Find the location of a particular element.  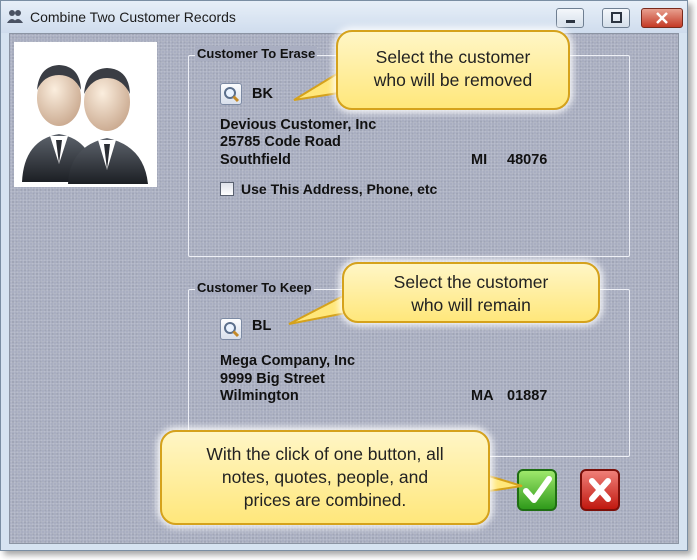

erase-customer-name: Devious Customer, Inc is located at coordinates (298, 125).